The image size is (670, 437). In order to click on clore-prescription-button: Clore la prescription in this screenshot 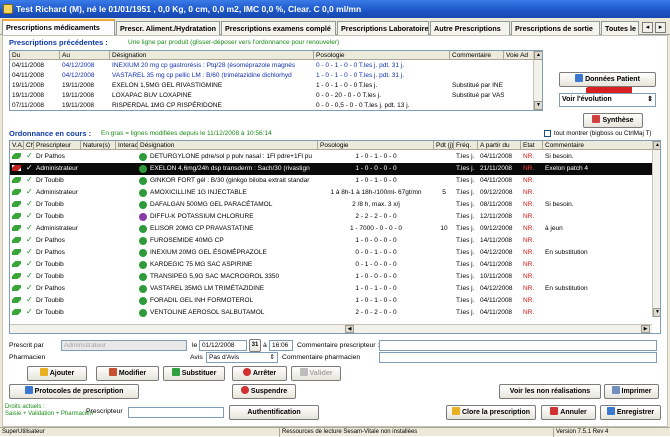, I will do `click(491, 412)`.